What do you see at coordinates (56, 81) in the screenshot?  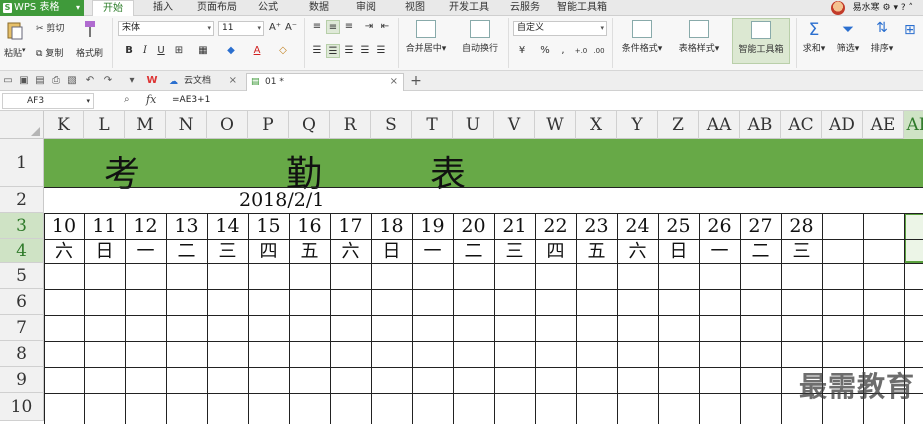 I see `print-icon: ⎙` at bounding box center [56, 81].